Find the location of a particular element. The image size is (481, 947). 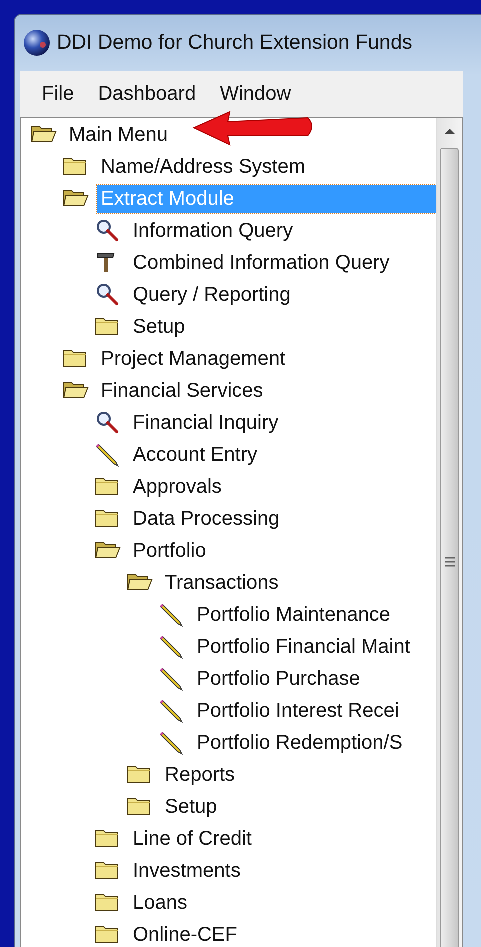

scroll-up-icon is located at coordinates (450, 131).